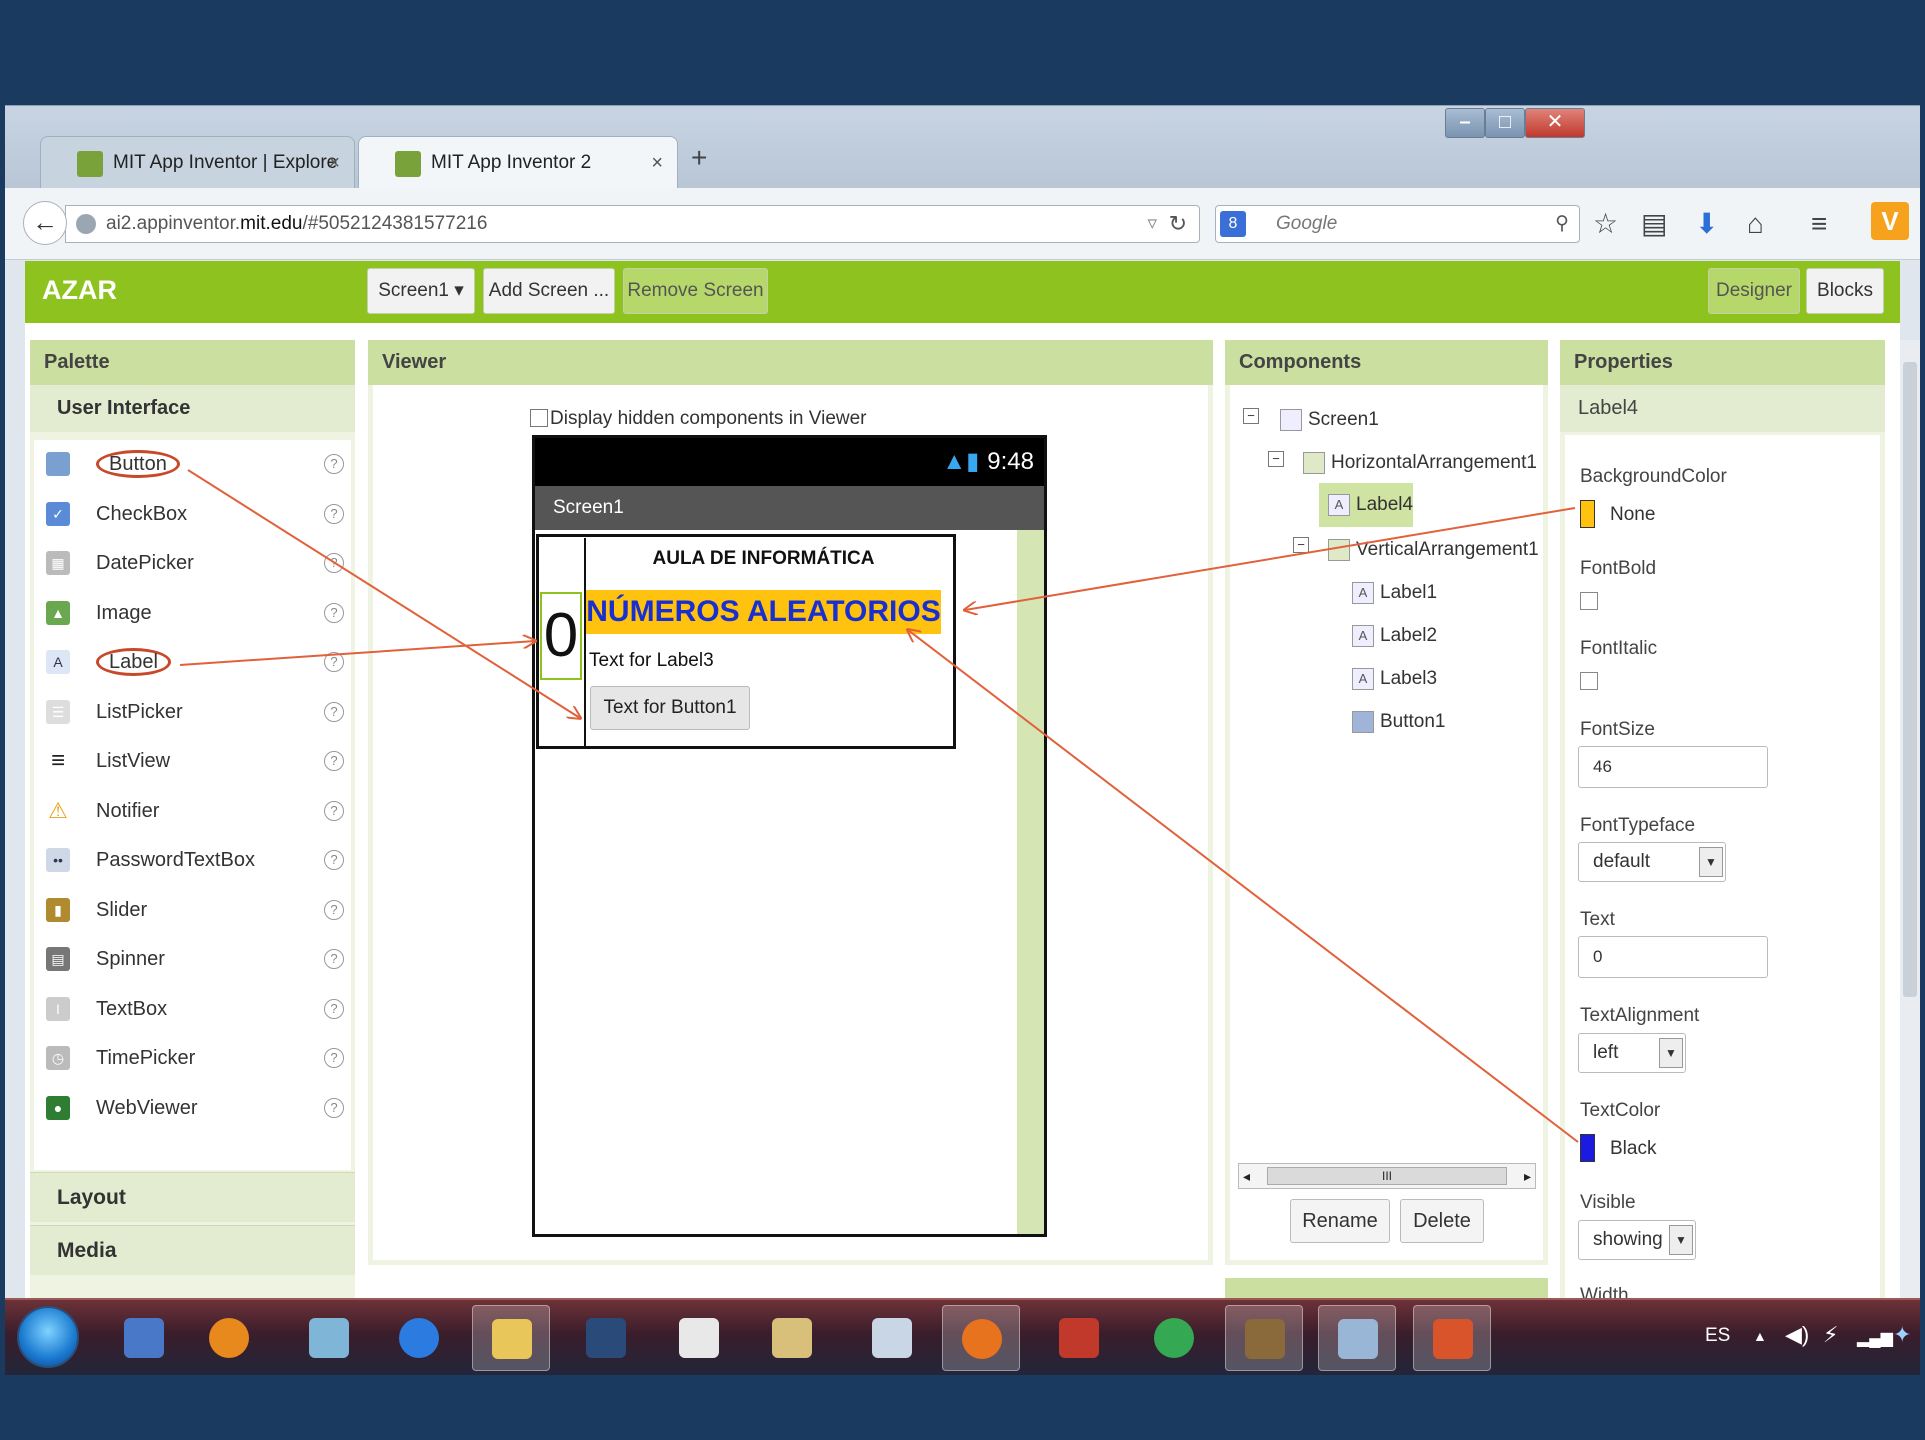  Describe the element at coordinates (194, 959) in the screenshot. I see `palette-item-spinner: ▤ Spinner?` at that location.